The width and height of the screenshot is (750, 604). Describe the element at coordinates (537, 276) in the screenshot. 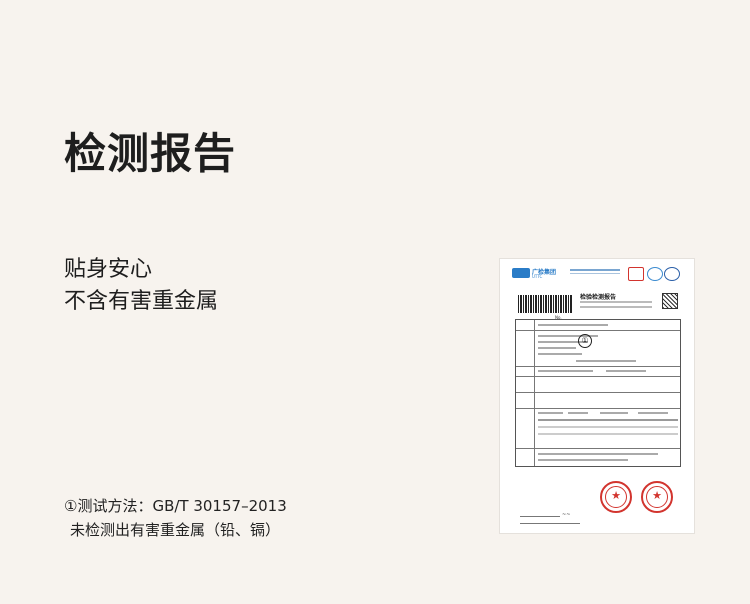

I see `report-brand-sub: UTTC` at that location.